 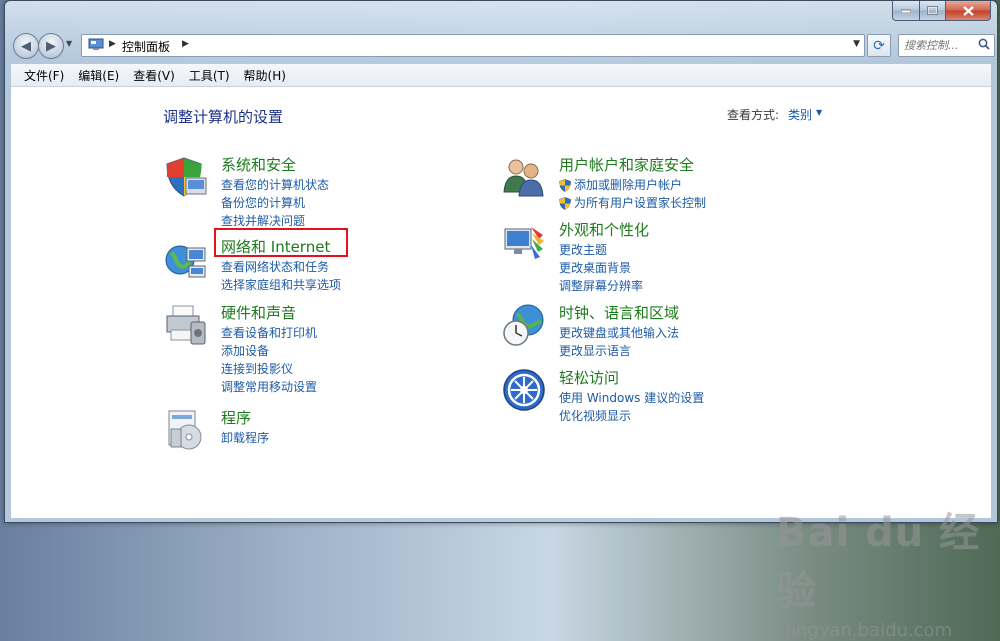 What do you see at coordinates (523, 325) in the screenshot?
I see `clock-globe-icon` at bounding box center [523, 325].